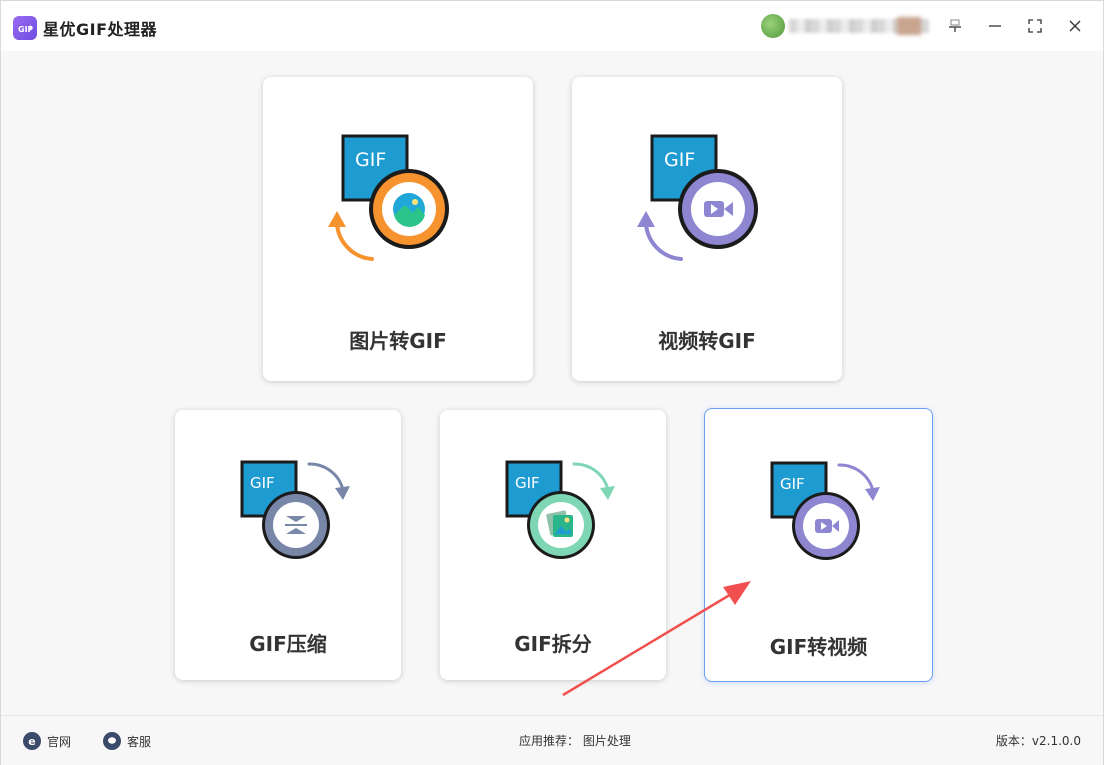 The image size is (1104, 765). Describe the element at coordinates (100, 29) in the screenshot. I see `app-title: 星优GIF处理器` at that location.